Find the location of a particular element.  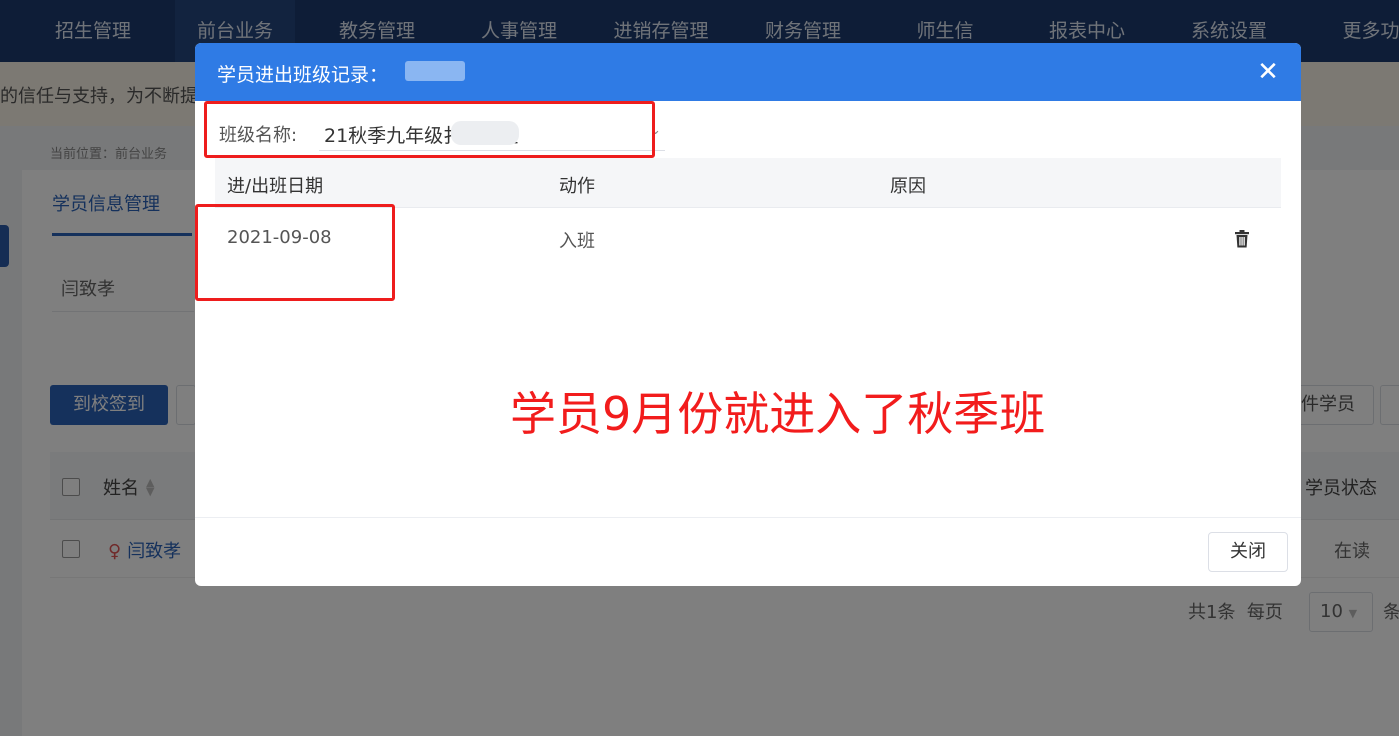

record-table-header: 进/出班日期 动作 原因 is located at coordinates (748, 183).